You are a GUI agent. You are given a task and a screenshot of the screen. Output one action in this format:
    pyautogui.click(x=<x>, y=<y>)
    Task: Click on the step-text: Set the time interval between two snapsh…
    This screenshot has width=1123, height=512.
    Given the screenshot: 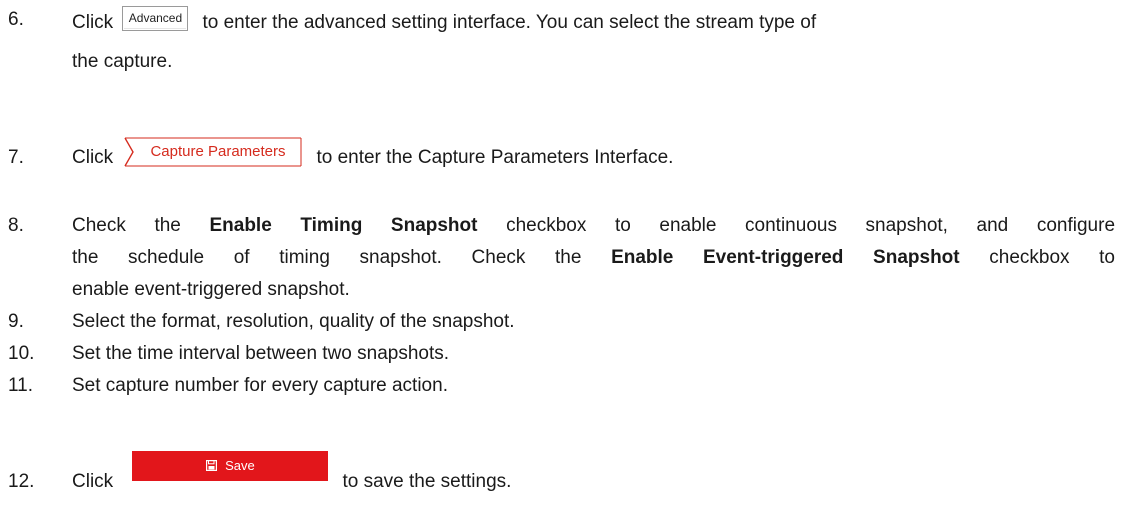 What is the action you would take?
    pyautogui.click(x=261, y=353)
    